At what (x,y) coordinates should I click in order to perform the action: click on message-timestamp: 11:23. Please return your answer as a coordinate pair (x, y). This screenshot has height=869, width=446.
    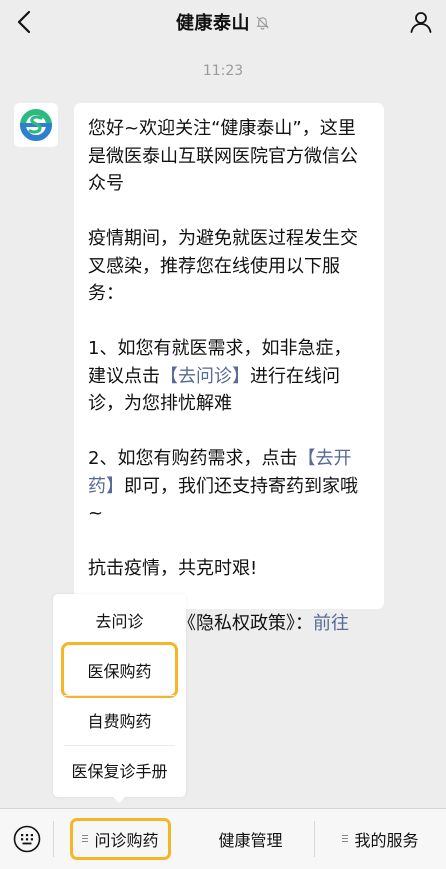
    Looking at the image, I should click on (223, 71).